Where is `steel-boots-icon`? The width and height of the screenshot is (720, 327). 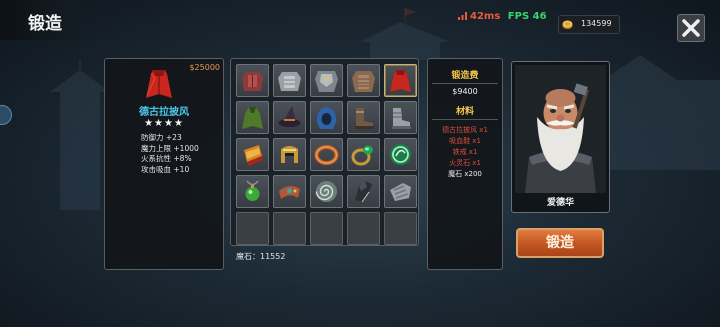
steel-boots-icon is located at coordinates (401, 118).